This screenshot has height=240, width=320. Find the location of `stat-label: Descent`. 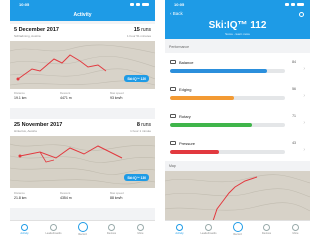

stat-label: Descent is located at coordinates (65, 93).